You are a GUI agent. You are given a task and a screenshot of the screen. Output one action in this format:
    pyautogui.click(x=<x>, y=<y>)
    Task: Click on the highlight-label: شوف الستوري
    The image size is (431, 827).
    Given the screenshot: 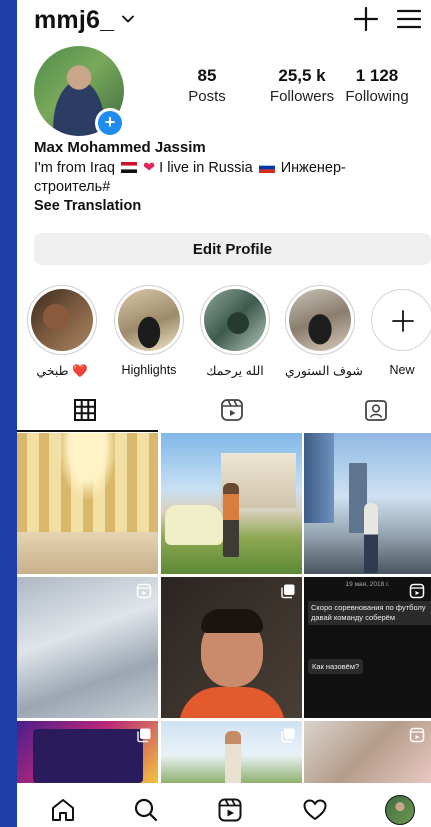 What is the action you would take?
    pyautogui.click(x=324, y=371)
    